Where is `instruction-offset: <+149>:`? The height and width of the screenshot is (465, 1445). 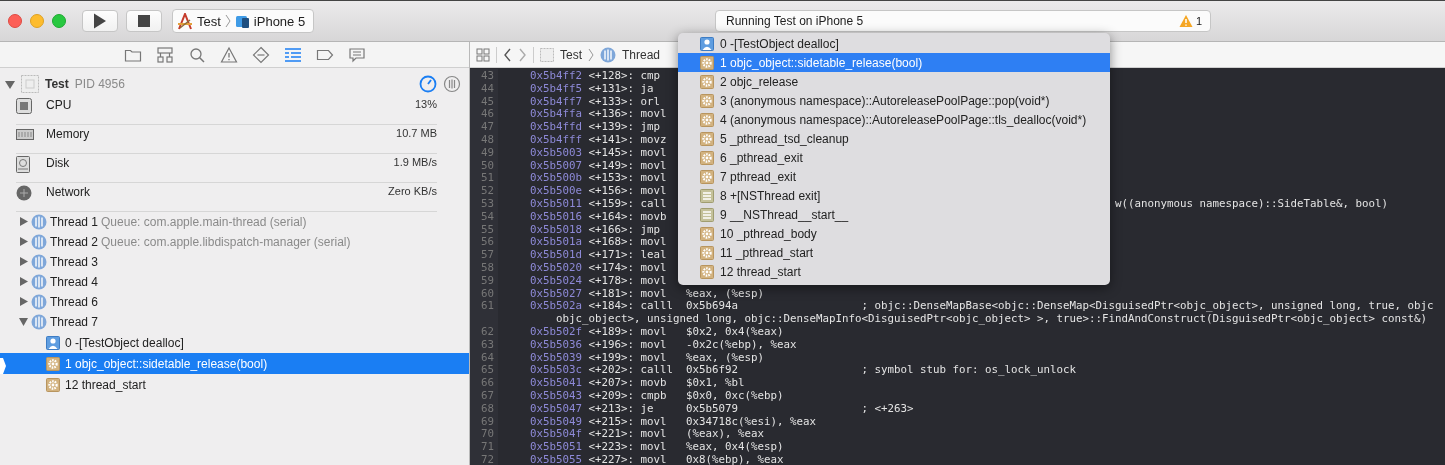
instruction-offset: <+149>: is located at coordinates (611, 165).